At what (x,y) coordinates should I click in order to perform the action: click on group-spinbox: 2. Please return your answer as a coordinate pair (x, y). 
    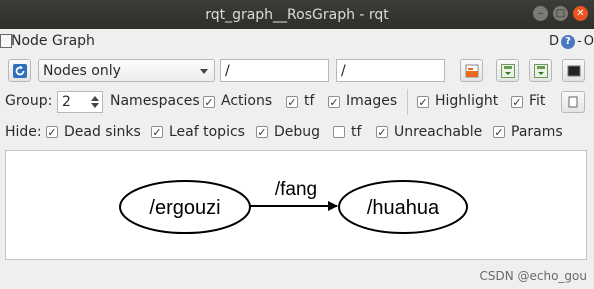
    Looking at the image, I should click on (80, 102).